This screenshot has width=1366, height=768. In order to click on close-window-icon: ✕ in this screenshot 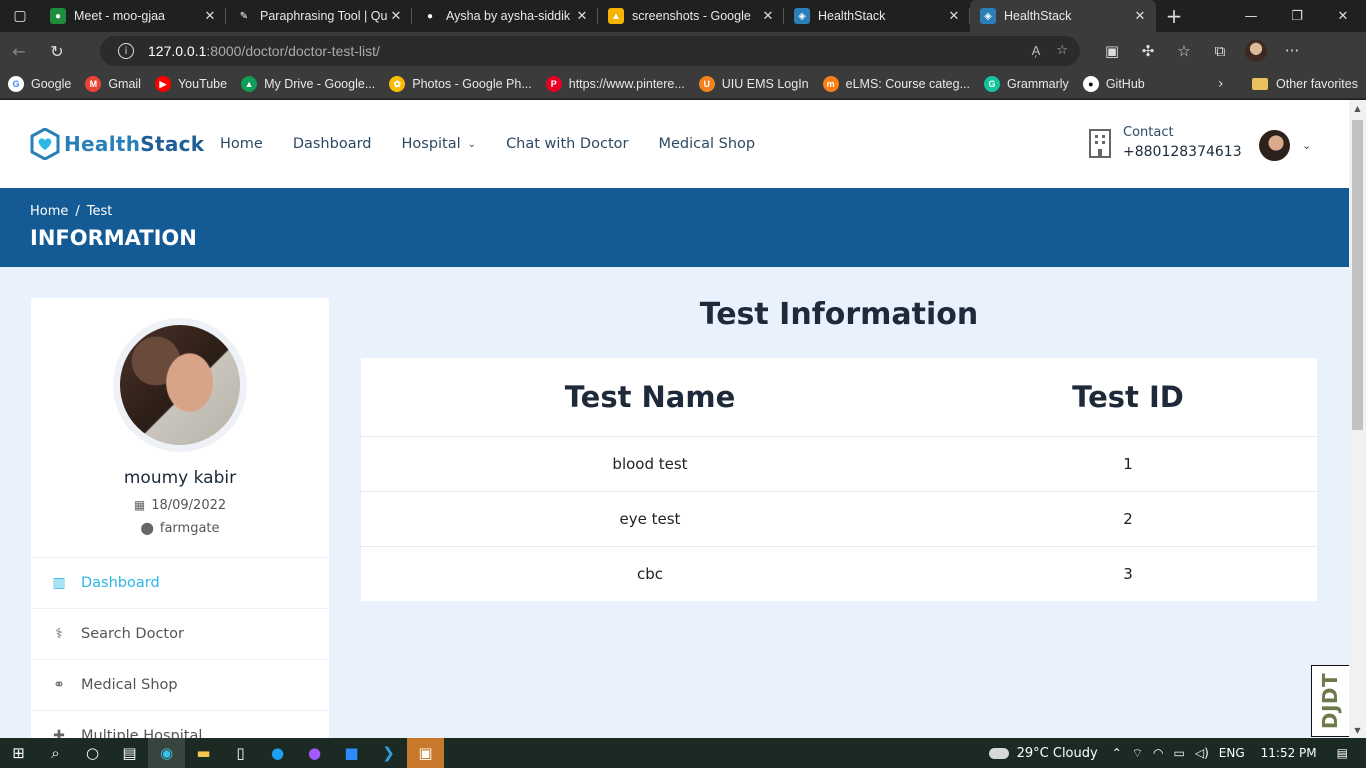, I will do `click(1343, 16)`.